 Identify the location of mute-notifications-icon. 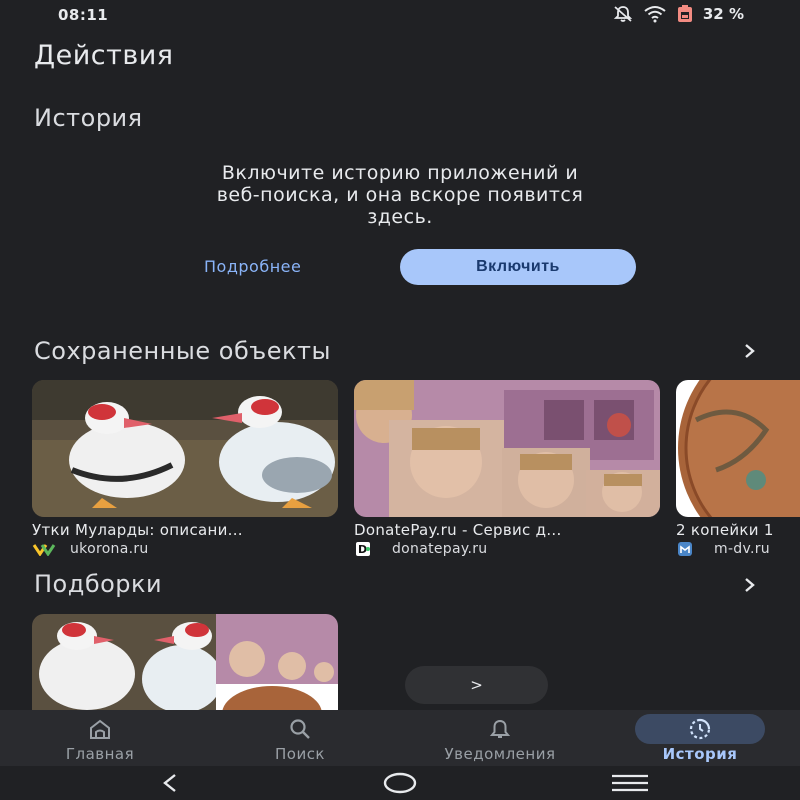
(623, 14).